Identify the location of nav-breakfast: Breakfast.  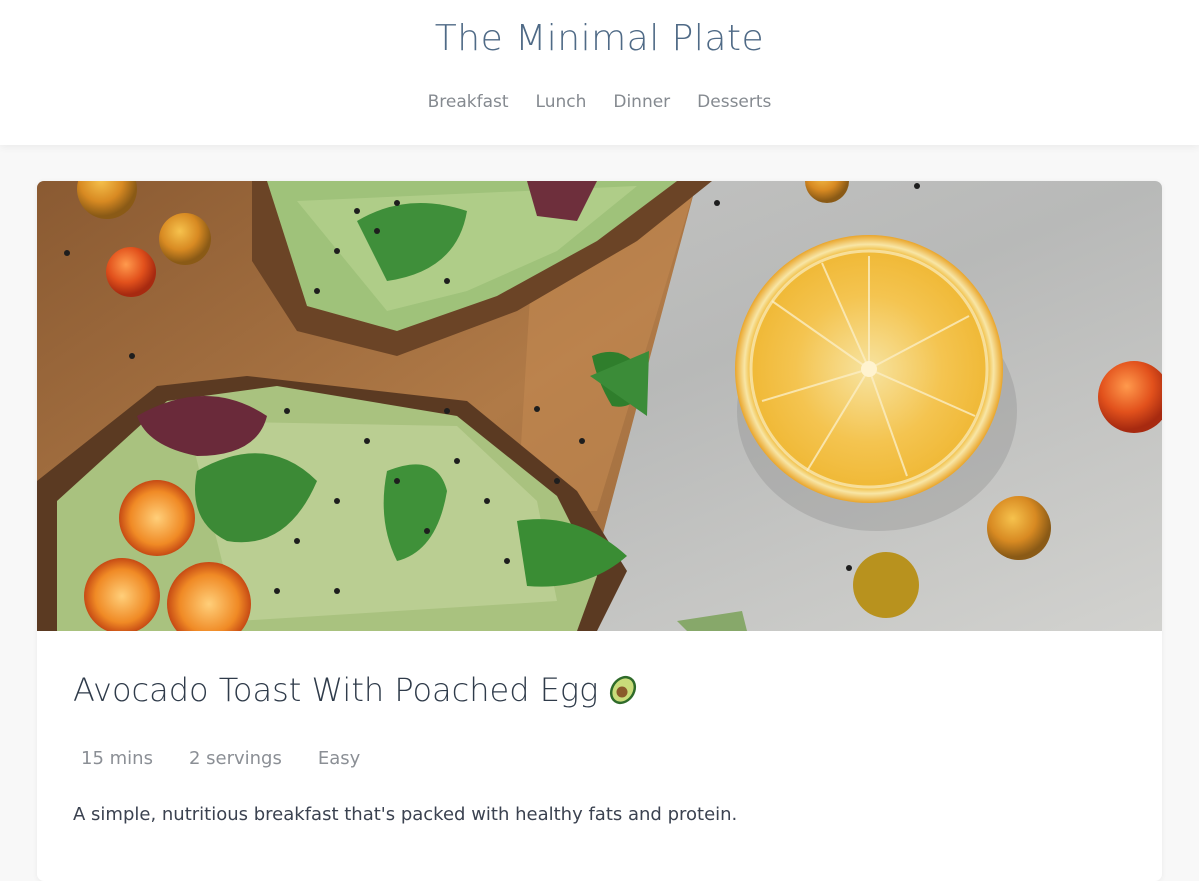
(468, 102).